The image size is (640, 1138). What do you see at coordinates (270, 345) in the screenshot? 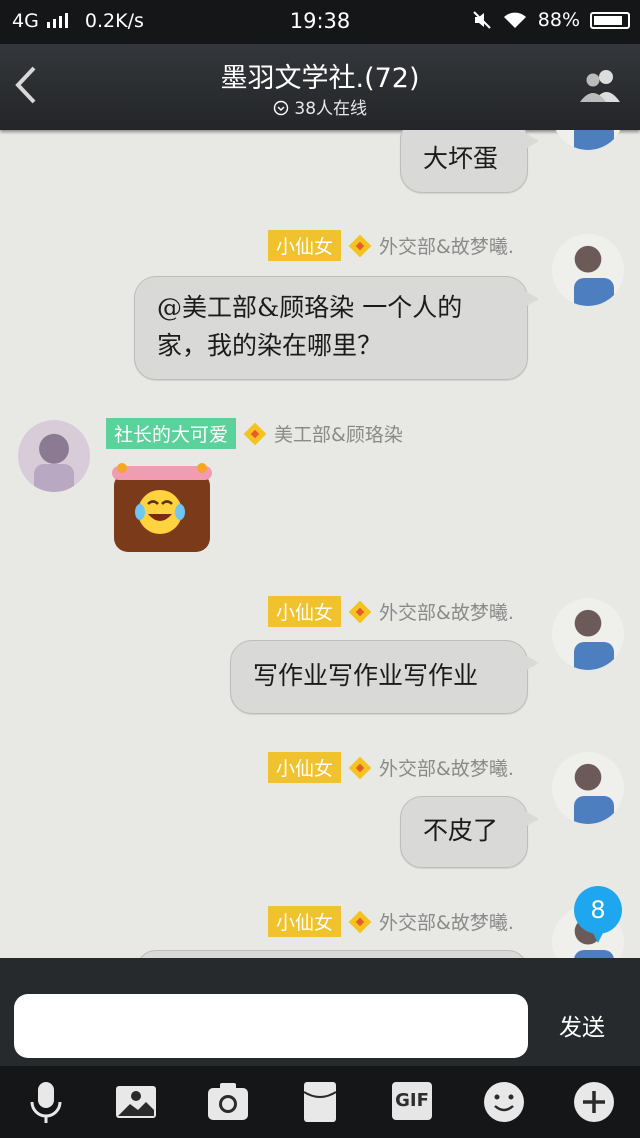
I see `message-text-line: 家，我的染在哪里？` at bounding box center [270, 345].